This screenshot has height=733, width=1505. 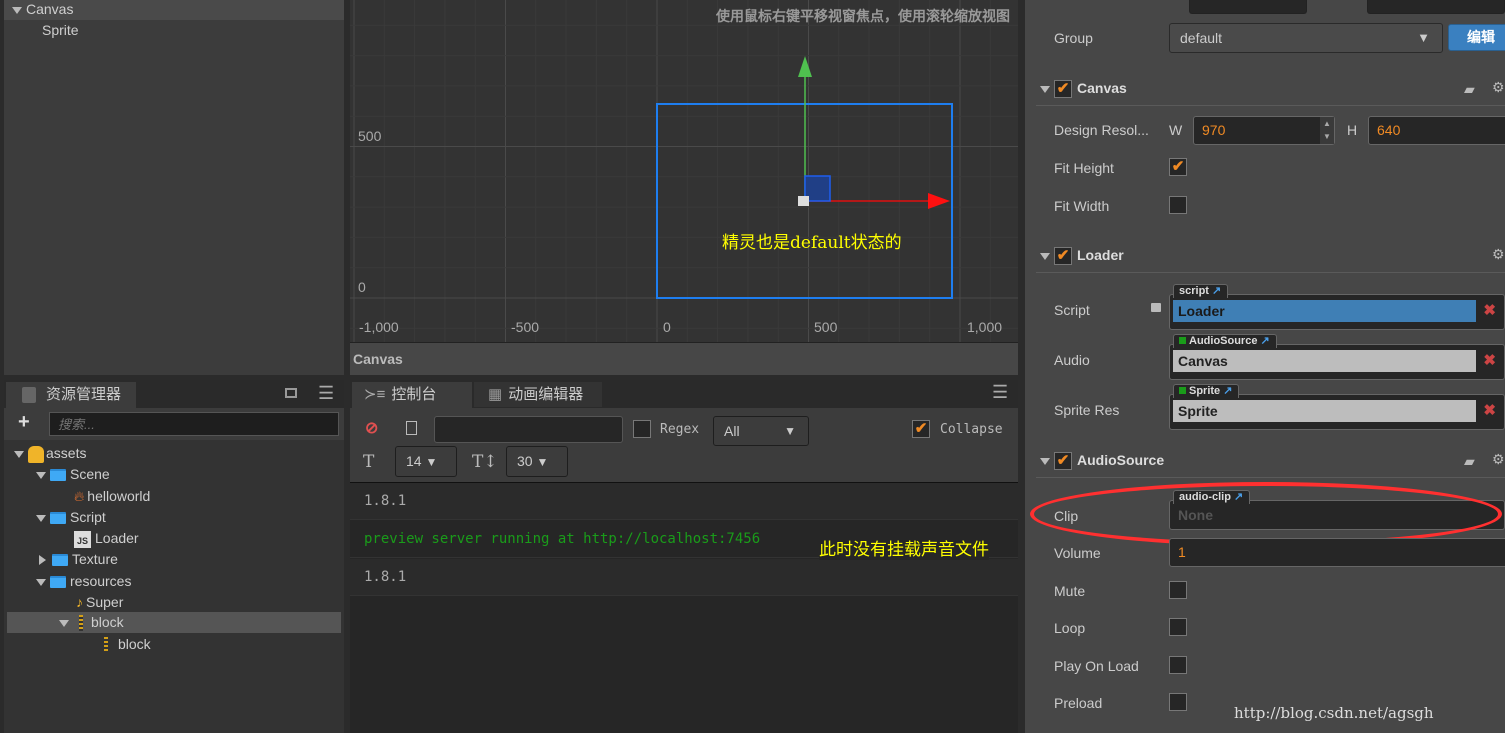 I want to click on atlas-icon, so click(x=106, y=645).